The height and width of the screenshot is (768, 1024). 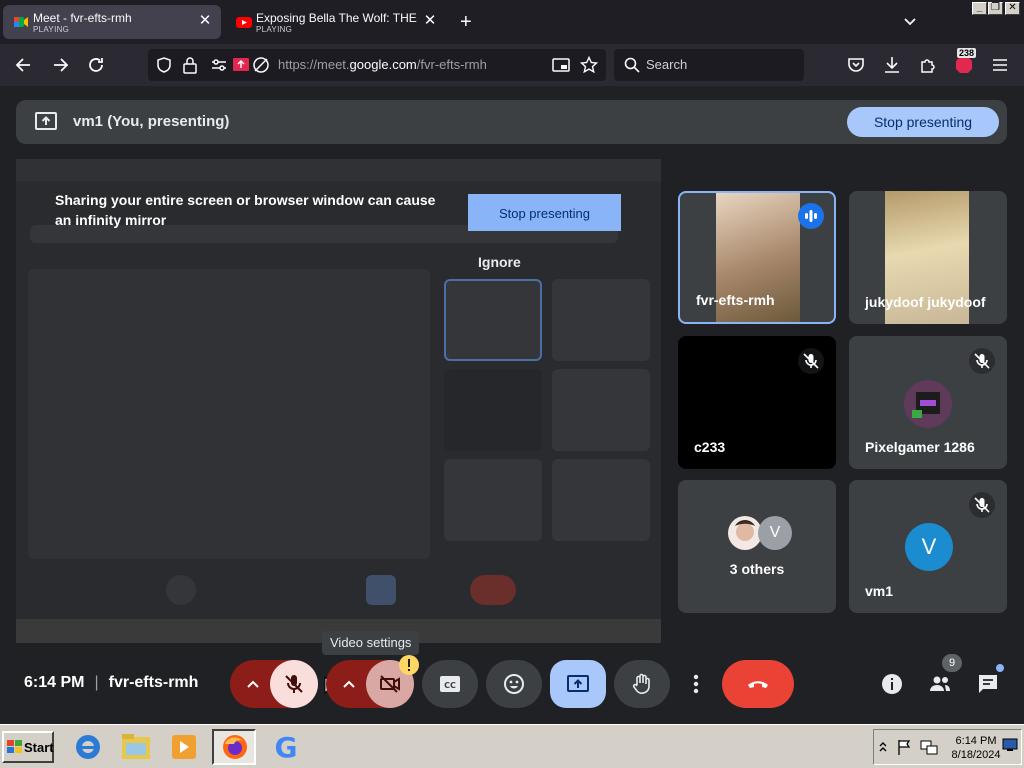 What do you see at coordinates (274, 29) in the screenshot?
I see `tab-playing-label: PLAYING` at bounding box center [274, 29].